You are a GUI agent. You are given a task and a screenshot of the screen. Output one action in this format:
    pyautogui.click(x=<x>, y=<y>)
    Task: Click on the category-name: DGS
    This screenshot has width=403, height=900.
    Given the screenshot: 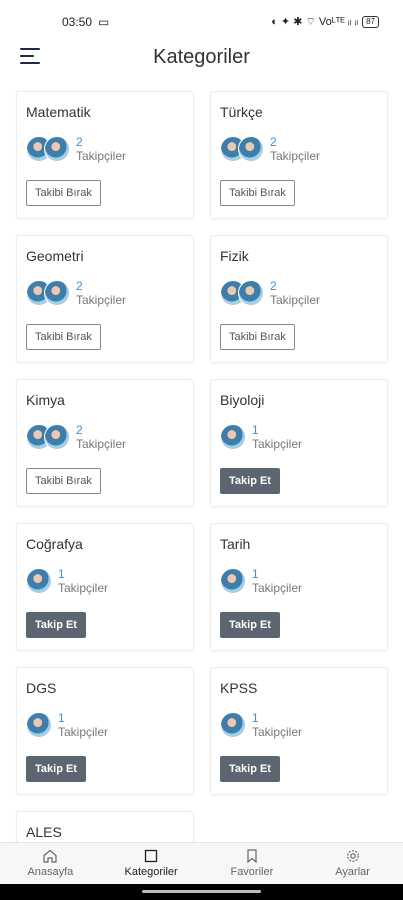 What is the action you would take?
    pyautogui.click(x=41, y=688)
    